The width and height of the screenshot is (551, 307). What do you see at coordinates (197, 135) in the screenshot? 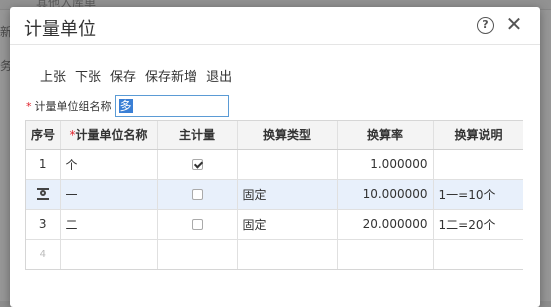
I see `col-header-main-unit: 主计量` at bounding box center [197, 135].